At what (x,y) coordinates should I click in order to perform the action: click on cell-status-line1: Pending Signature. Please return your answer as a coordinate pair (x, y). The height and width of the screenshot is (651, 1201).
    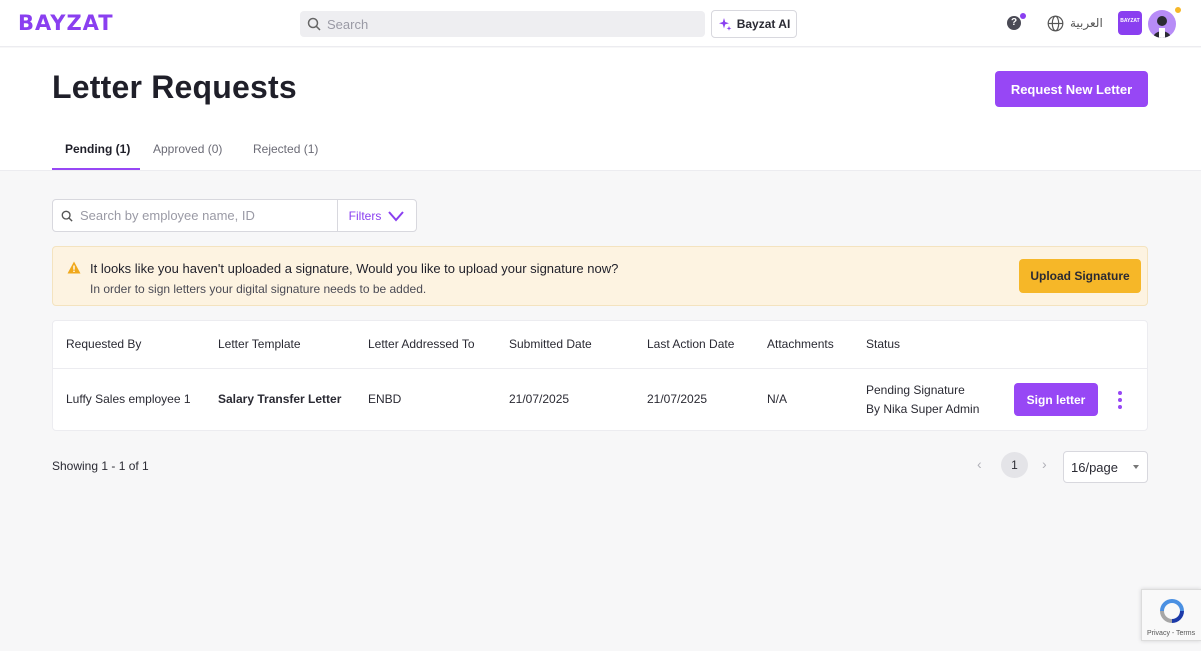
    Looking at the image, I should click on (915, 390).